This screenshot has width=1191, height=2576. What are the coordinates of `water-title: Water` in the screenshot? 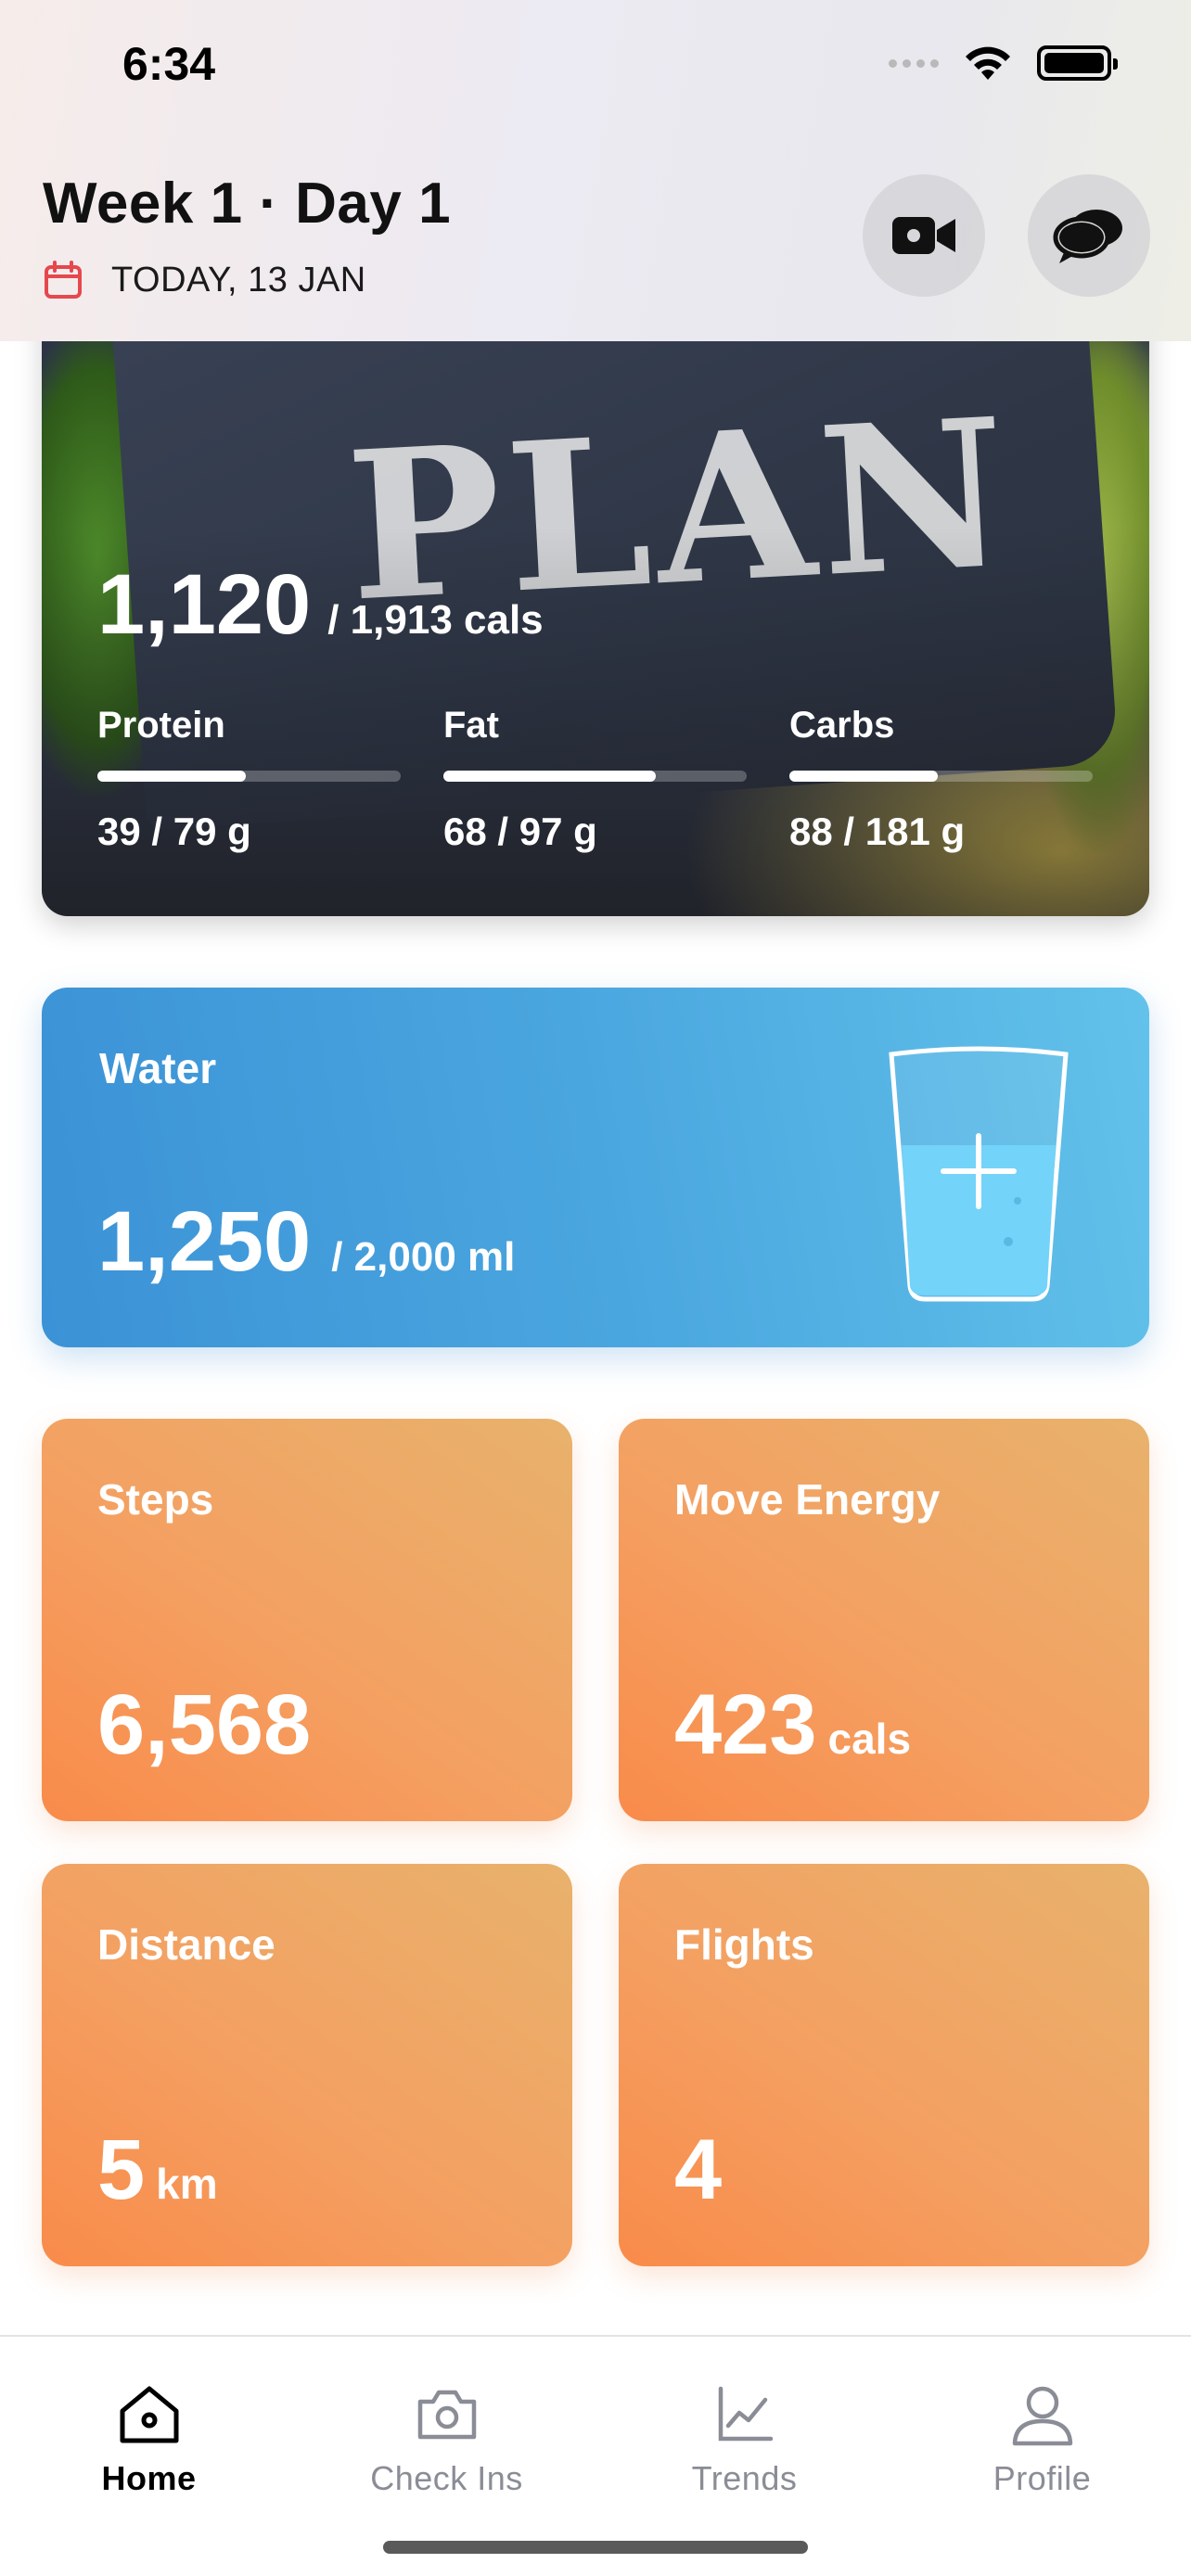 It's located at (158, 1068).